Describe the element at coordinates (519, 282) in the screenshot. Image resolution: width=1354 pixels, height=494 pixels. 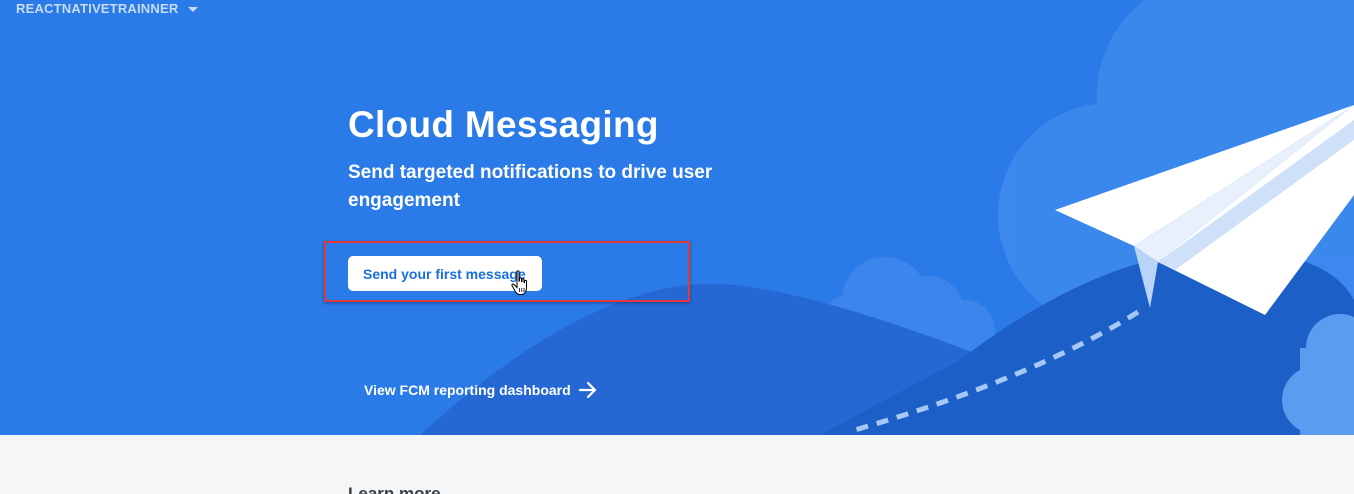
I see `hand-pointer-icon` at that location.